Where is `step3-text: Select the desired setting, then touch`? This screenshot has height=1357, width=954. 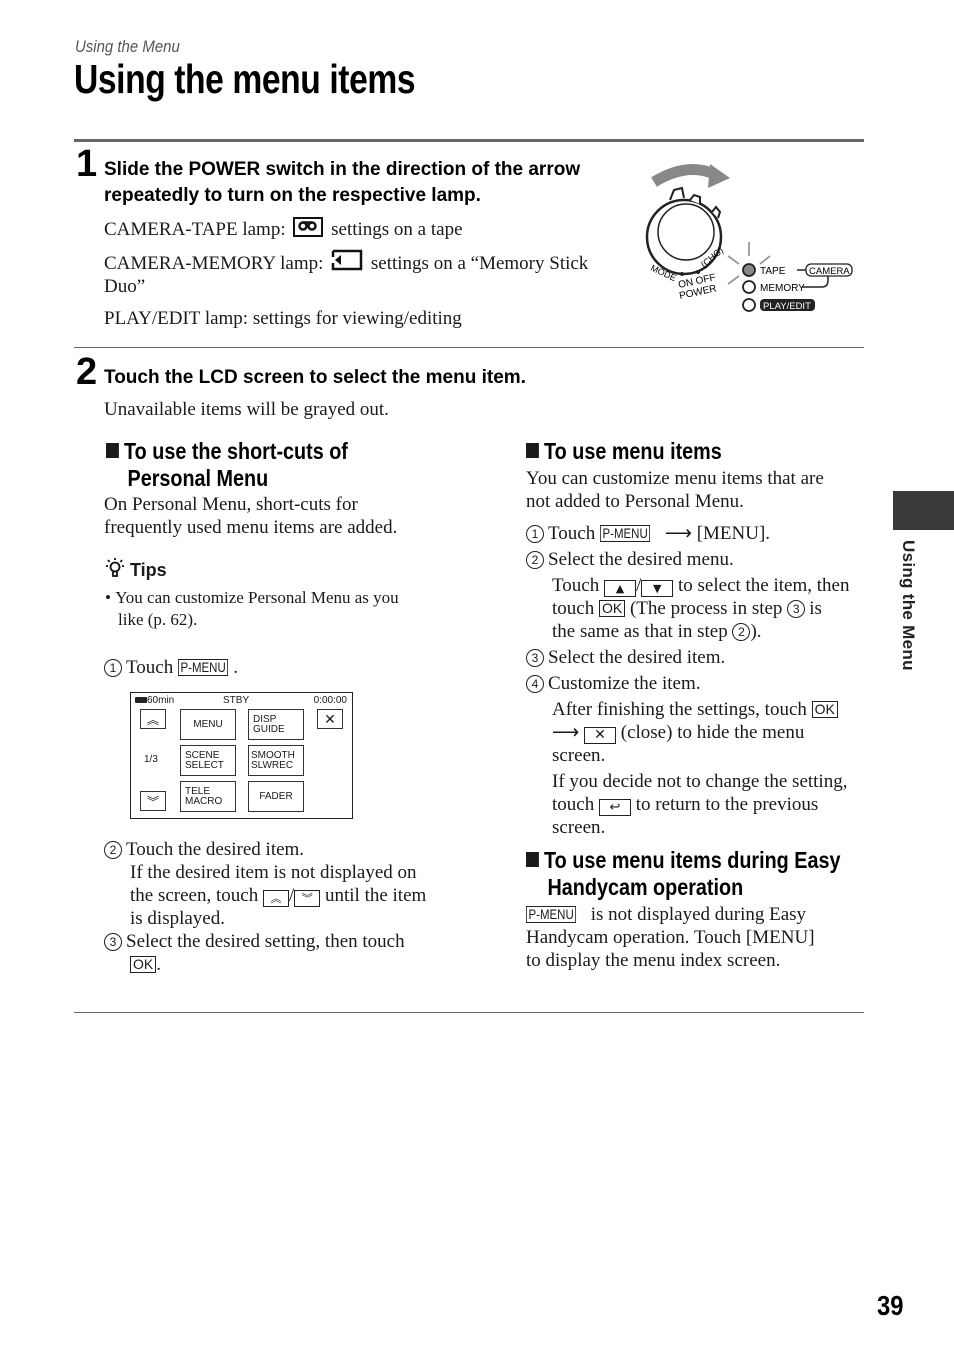
step3-text: Select the desired setting, then touch is located at coordinates (265, 941).